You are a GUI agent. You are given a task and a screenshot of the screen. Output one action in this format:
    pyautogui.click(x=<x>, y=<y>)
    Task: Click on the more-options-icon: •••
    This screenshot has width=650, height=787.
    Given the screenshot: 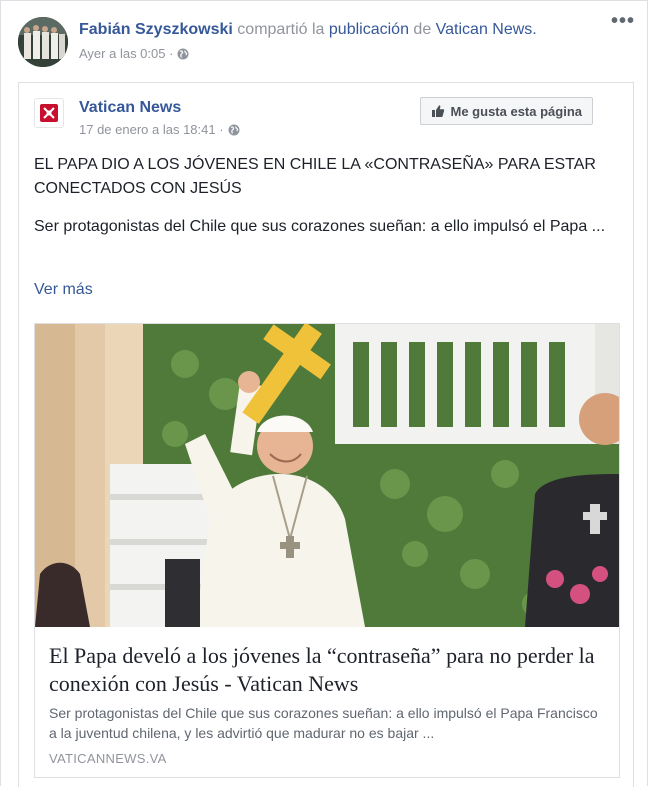 What is the action you would take?
    pyautogui.click(x=623, y=21)
    